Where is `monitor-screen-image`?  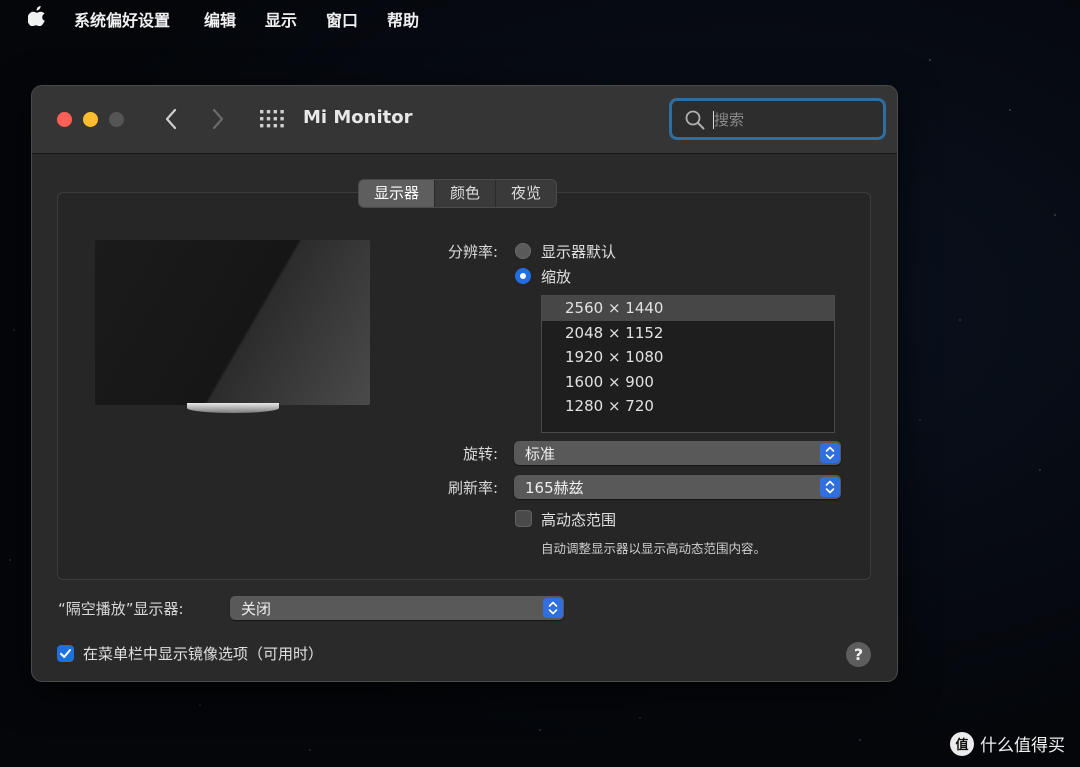
monitor-screen-image is located at coordinates (232, 322).